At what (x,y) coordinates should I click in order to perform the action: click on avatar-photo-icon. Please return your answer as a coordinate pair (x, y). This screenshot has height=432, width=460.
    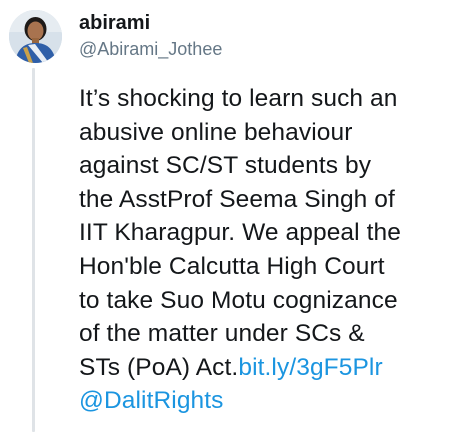
    Looking at the image, I should click on (35, 36).